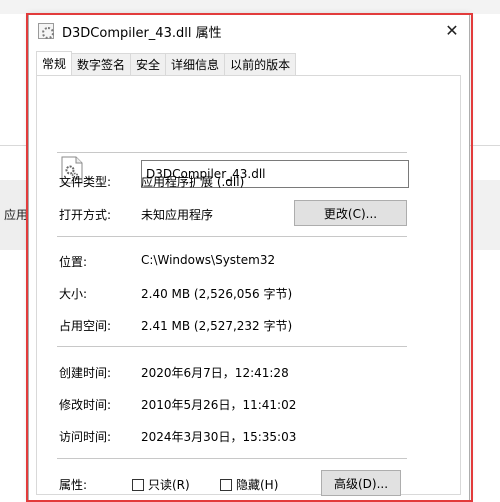 Image resolution: width=500 pixels, height=502 pixels. What do you see at coordinates (452, 30) in the screenshot?
I see `close-icon: ✕` at bounding box center [452, 30].